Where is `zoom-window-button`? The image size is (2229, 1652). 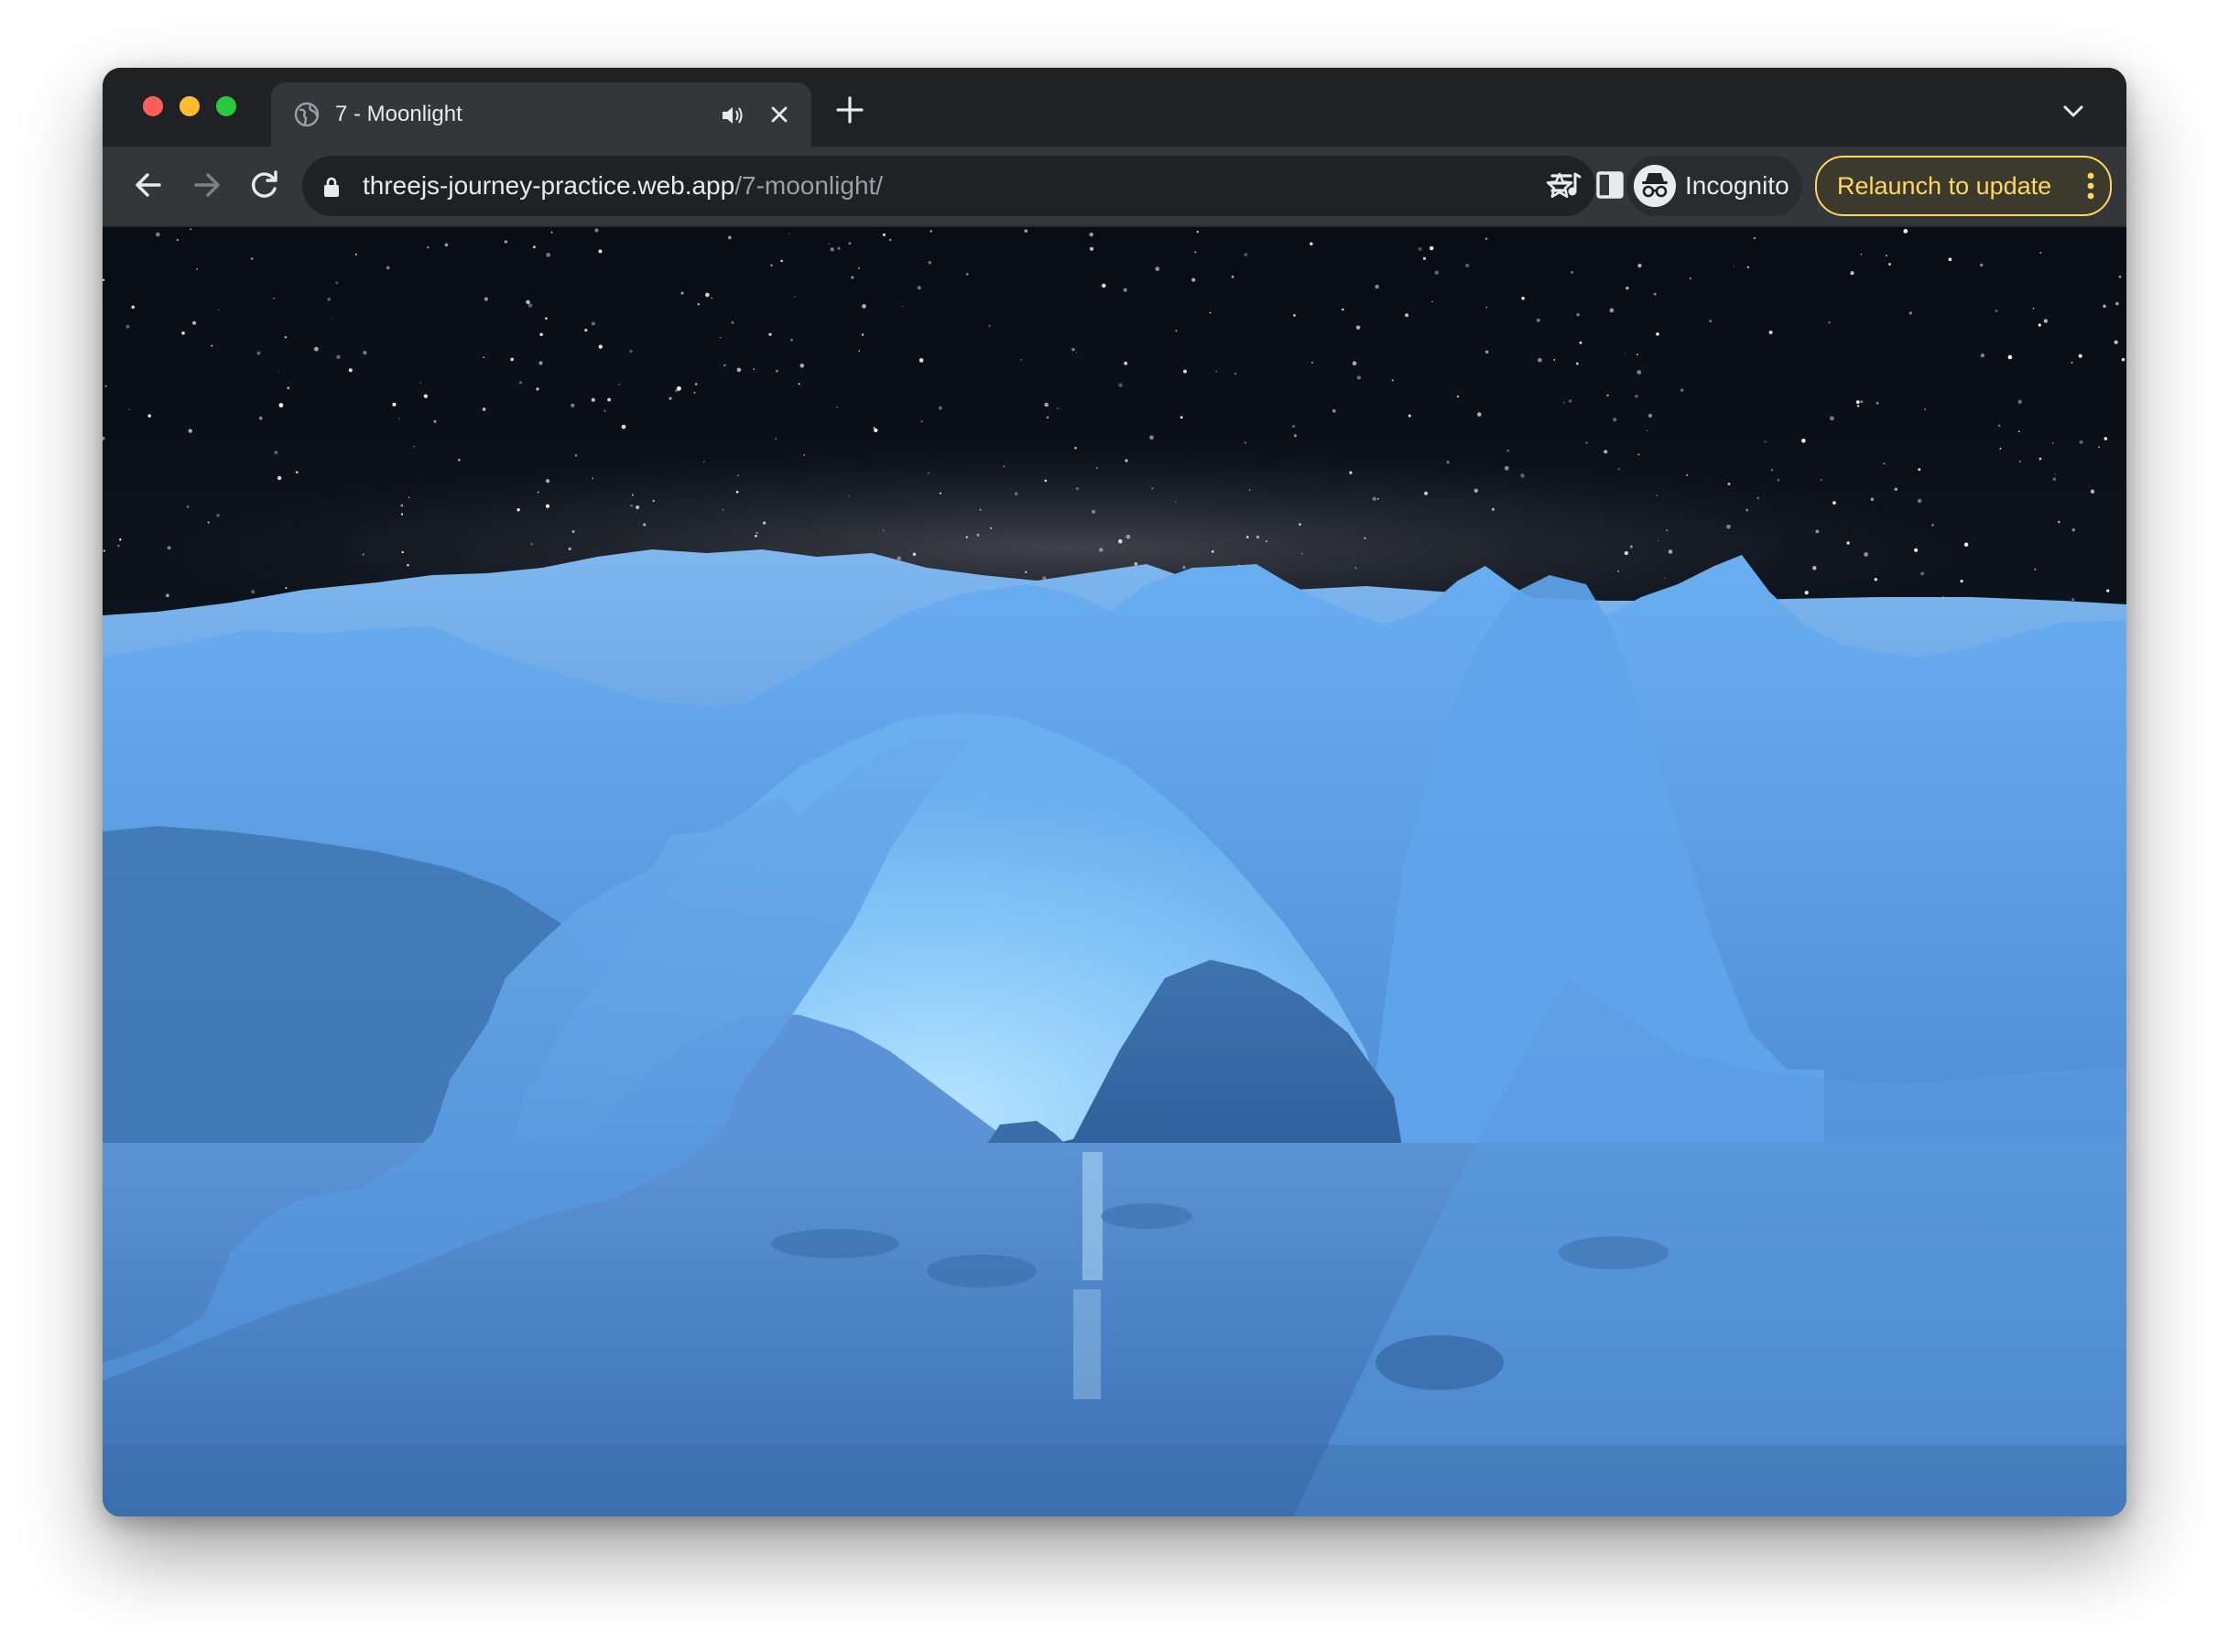 zoom-window-button is located at coordinates (226, 106).